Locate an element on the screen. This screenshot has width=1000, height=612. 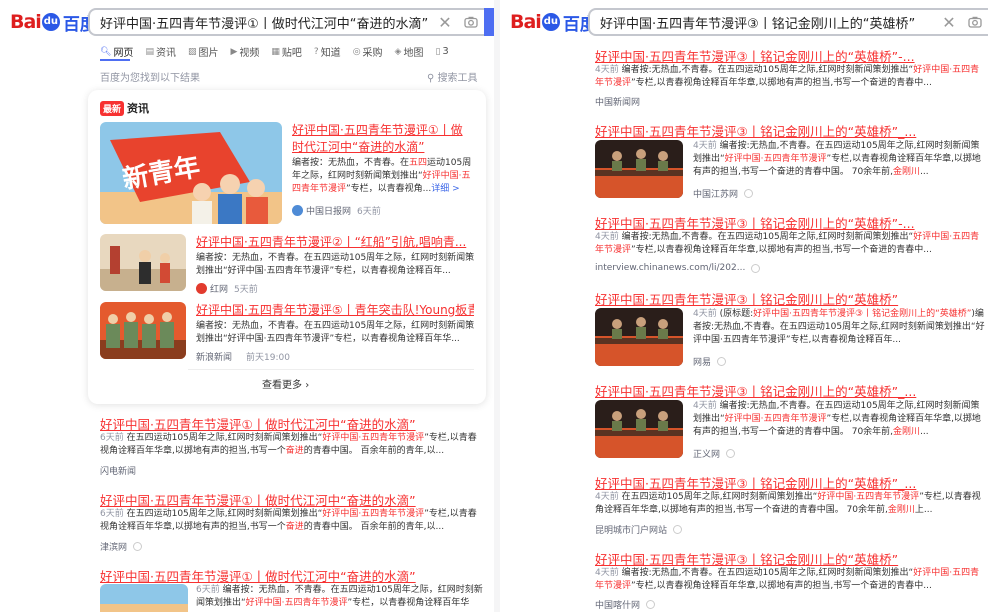
see-more-button: 查看更多 › is located at coordinates (285, 383).